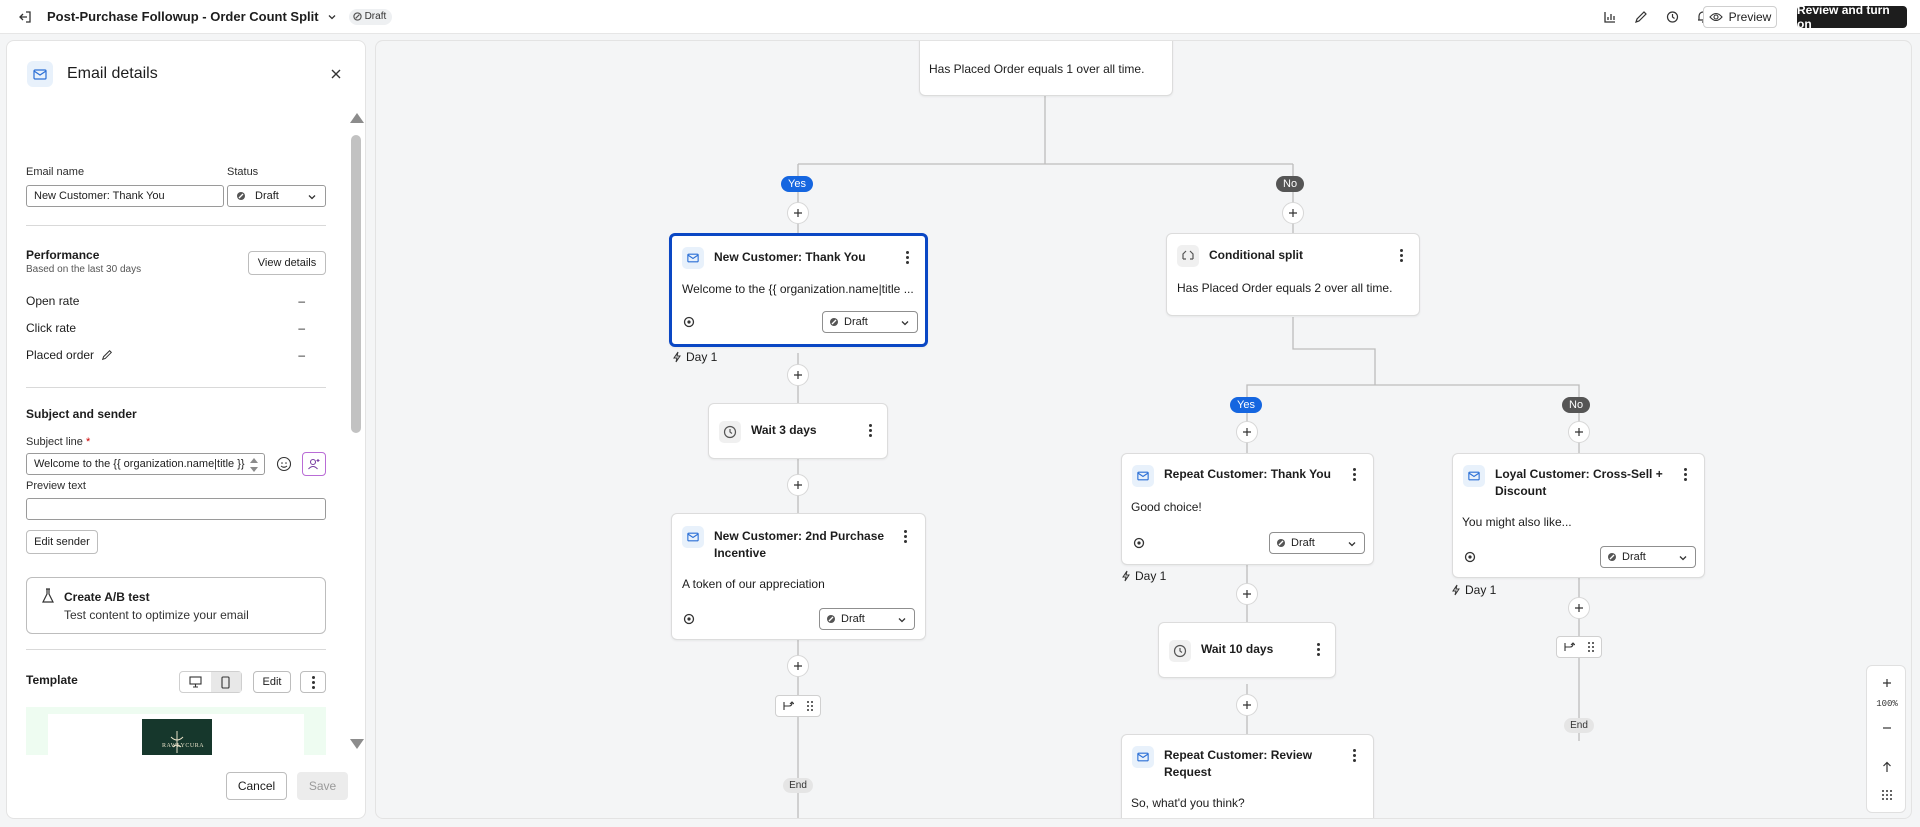 This screenshot has width=1920, height=827. What do you see at coordinates (1887, 683) in the screenshot?
I see `zoom-in-icon` at bounding box center [1887, 683].